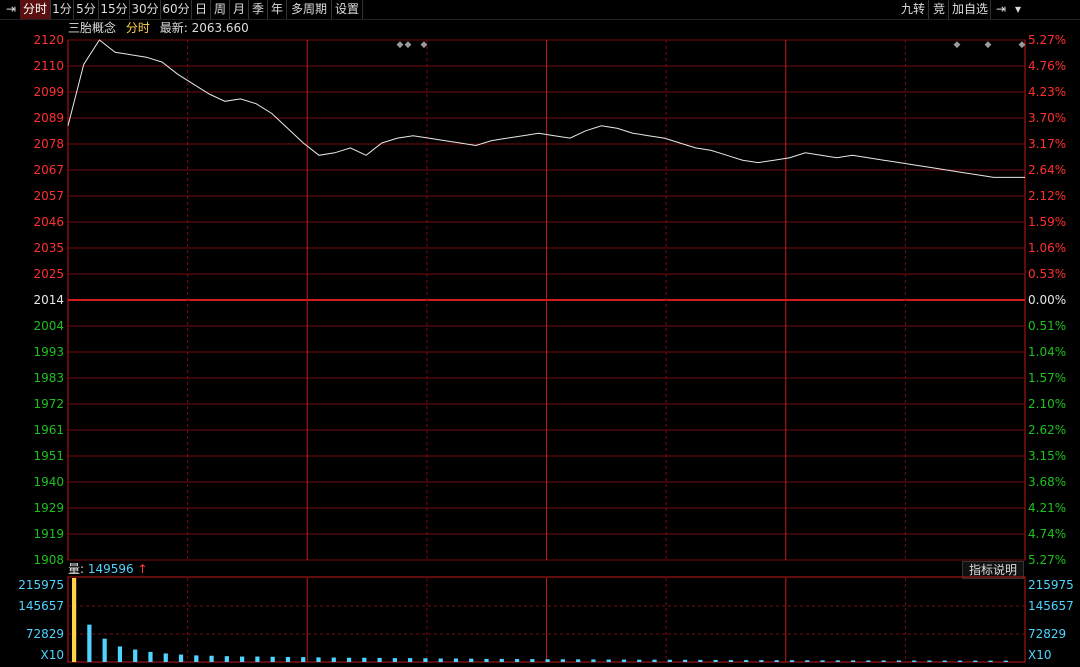 The image size is (1080, 667). What do you see at coordinates (1047, 118) in the screenshot?
I see `pct-tick-3: 3.70%` at bounding box center [1047, 118].